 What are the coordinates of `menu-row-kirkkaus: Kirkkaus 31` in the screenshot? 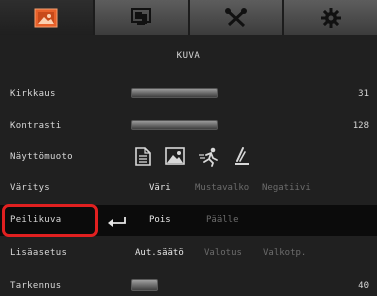 It's located at (188, 94).